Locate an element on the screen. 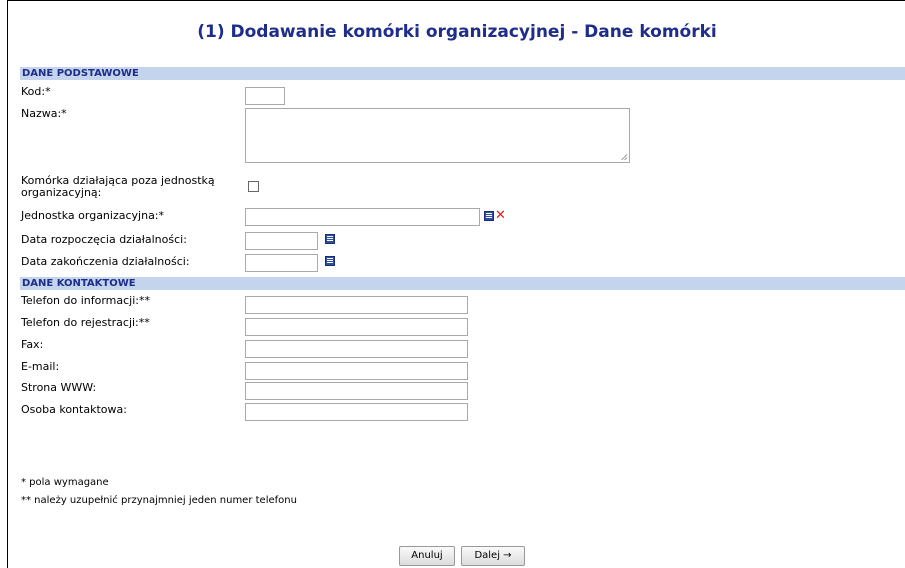  end-date-calendar-icon is located at coordinates (330, 261).